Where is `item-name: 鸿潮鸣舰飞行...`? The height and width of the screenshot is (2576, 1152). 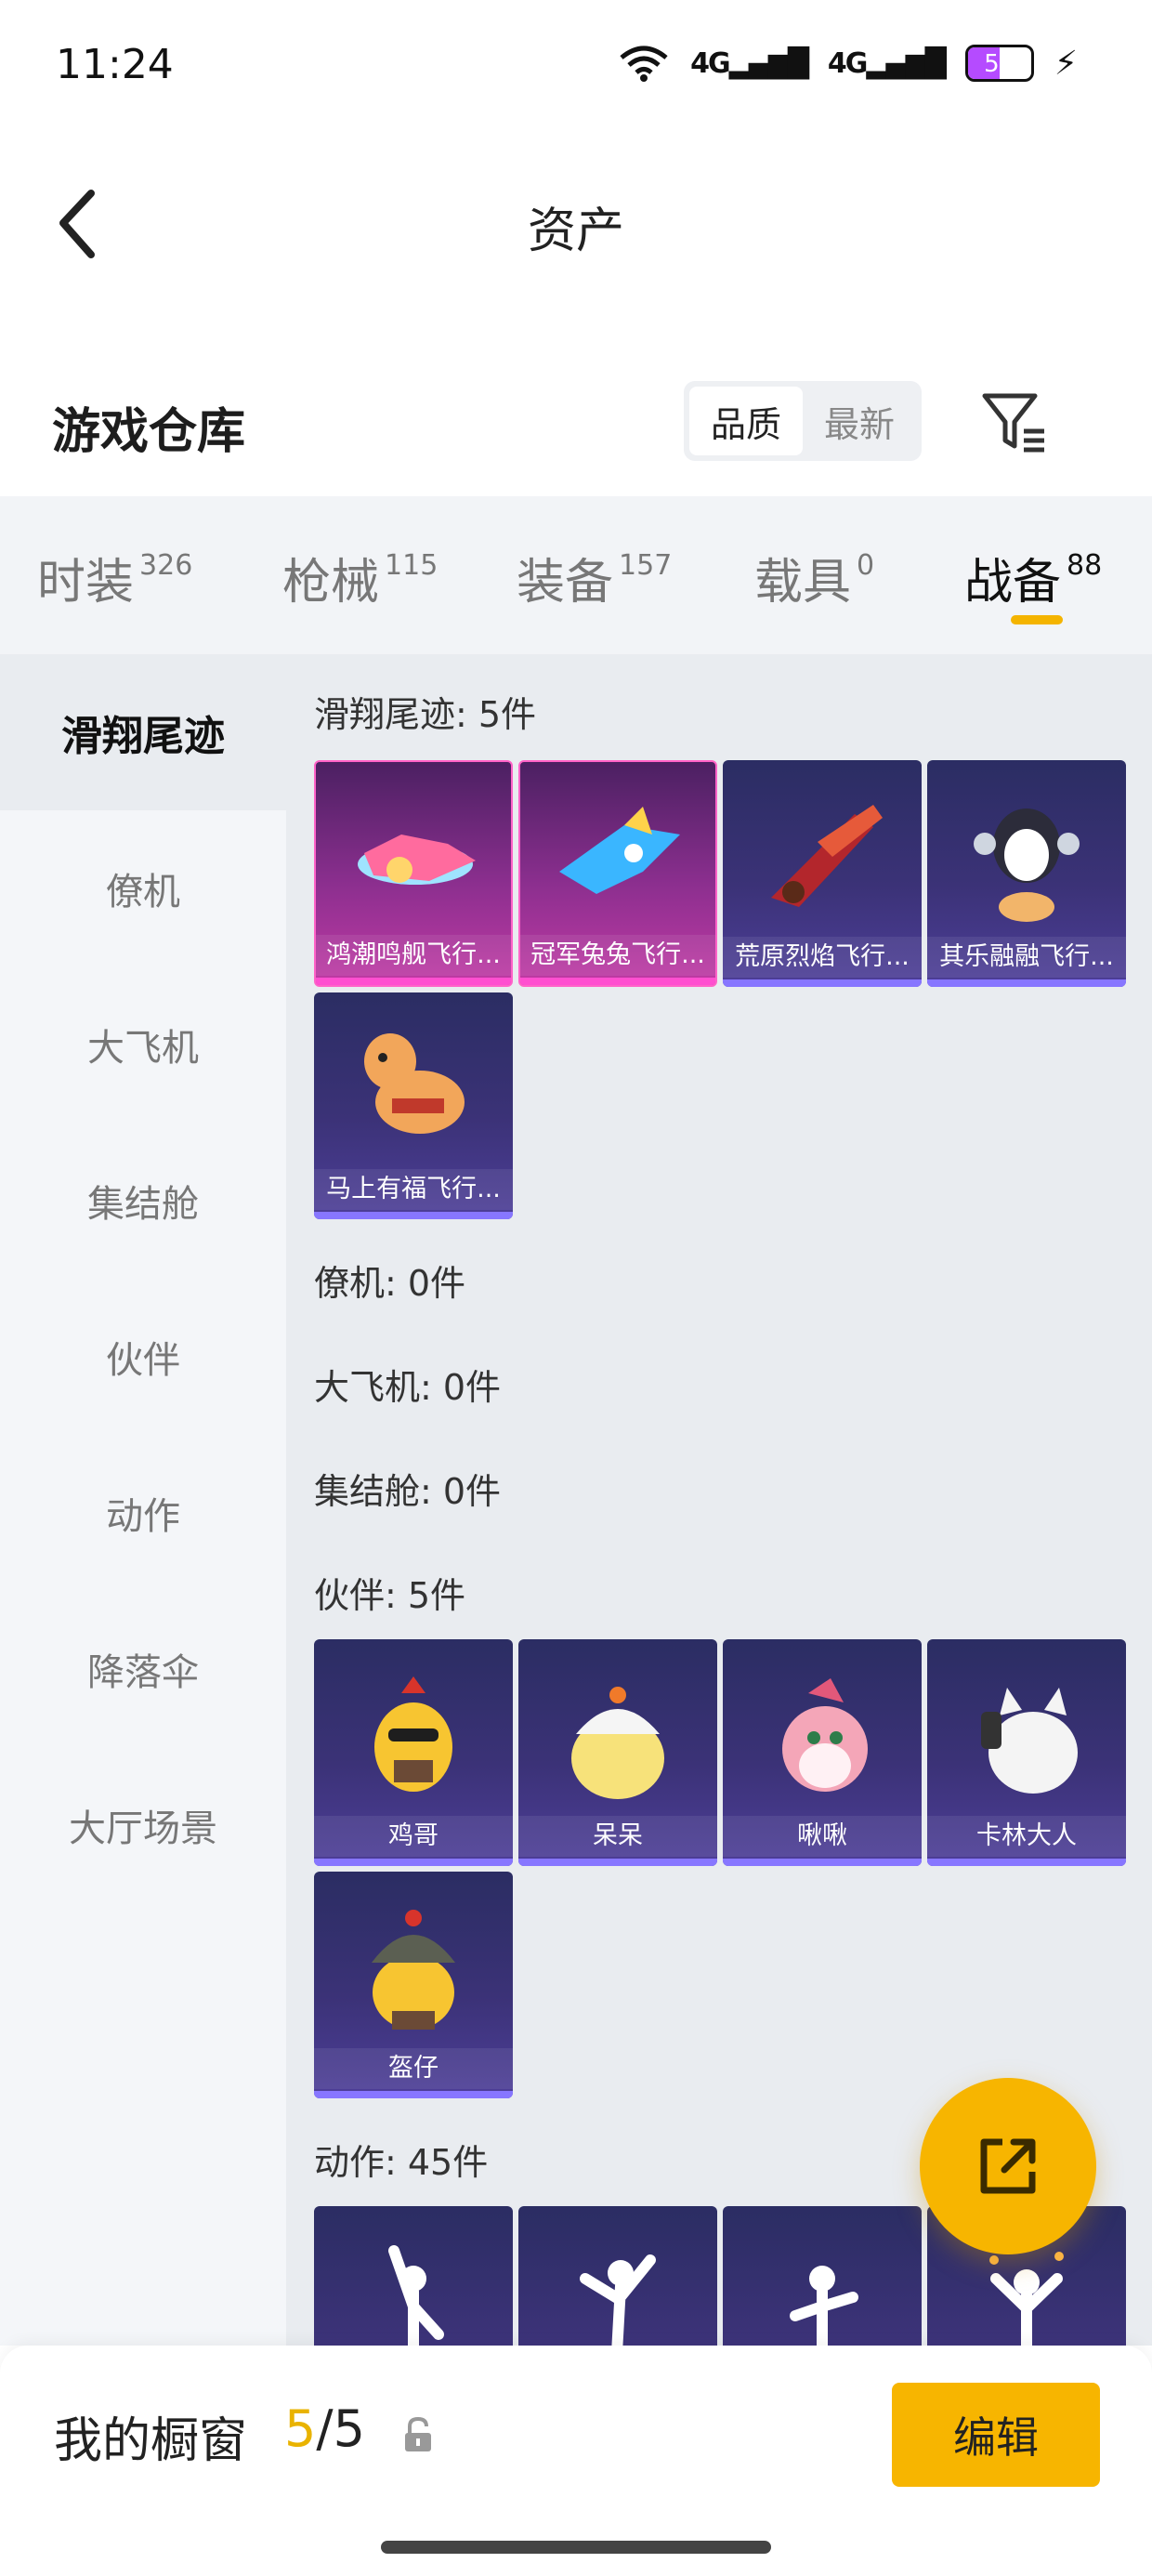 item-name: 鸿潮鸣舰飞行... is located at coordinates (413, 955).